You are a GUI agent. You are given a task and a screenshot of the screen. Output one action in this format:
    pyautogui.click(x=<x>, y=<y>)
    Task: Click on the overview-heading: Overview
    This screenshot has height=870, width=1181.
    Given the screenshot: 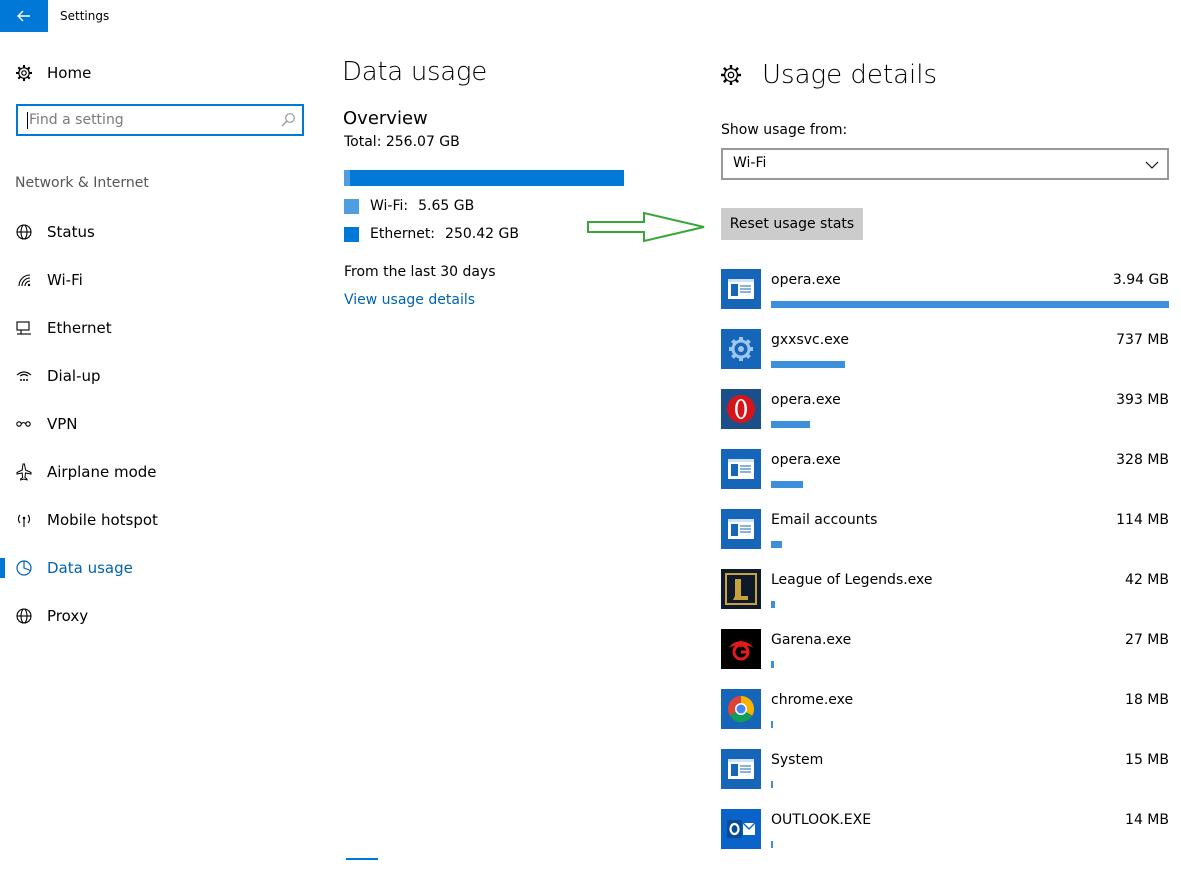 What is the action you would take?
    pyautogui.click(x=385, y=118)
    